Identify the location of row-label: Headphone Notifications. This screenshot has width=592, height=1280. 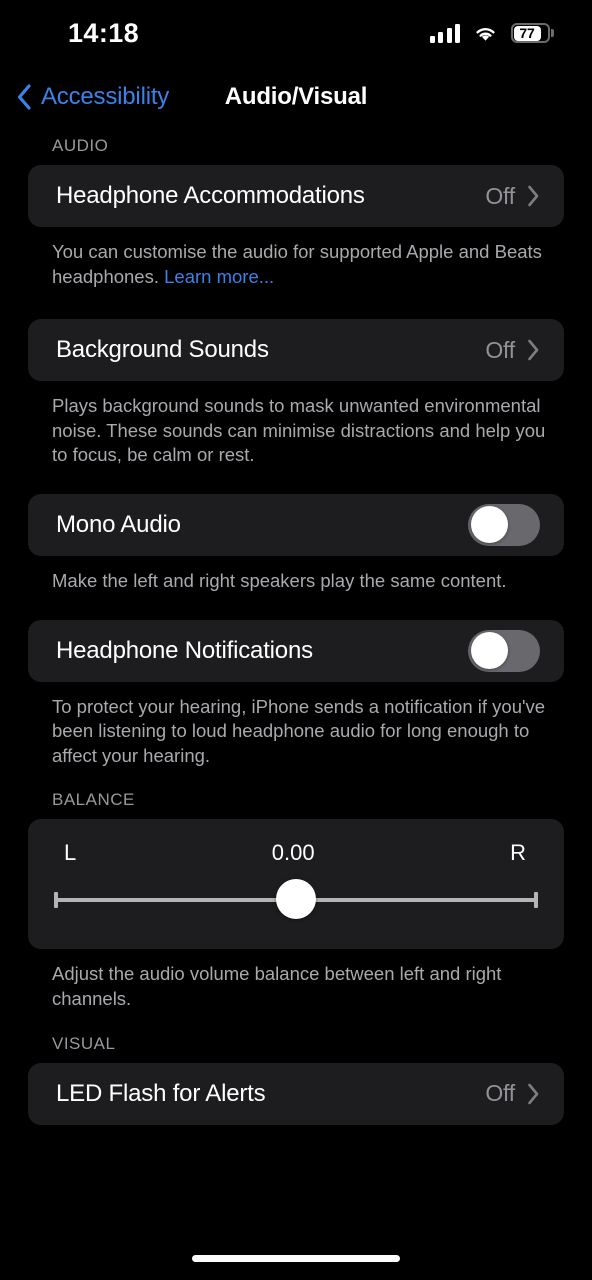
(184, 650).